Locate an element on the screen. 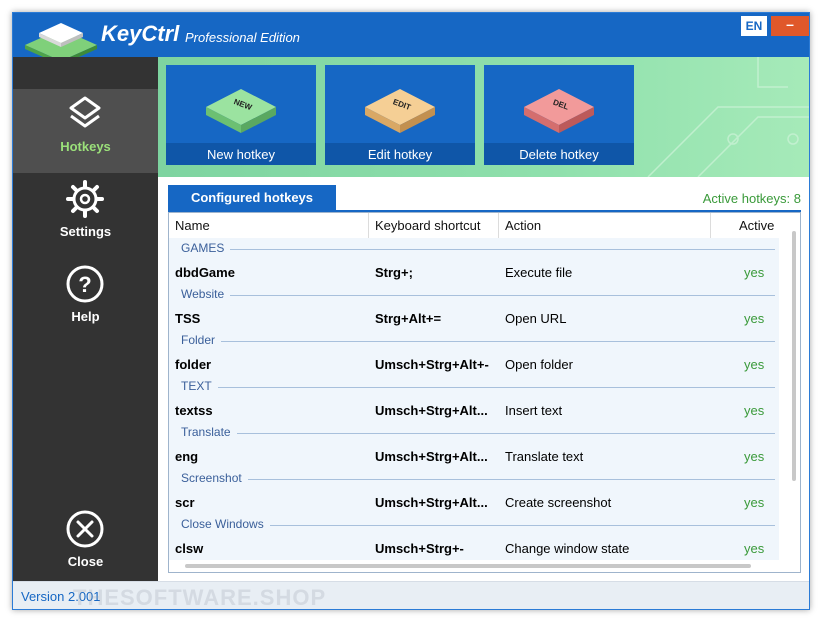 This screenshot has height=624, width=824. sidebar-item-settings: Settings is located at coordinates (85, 216).